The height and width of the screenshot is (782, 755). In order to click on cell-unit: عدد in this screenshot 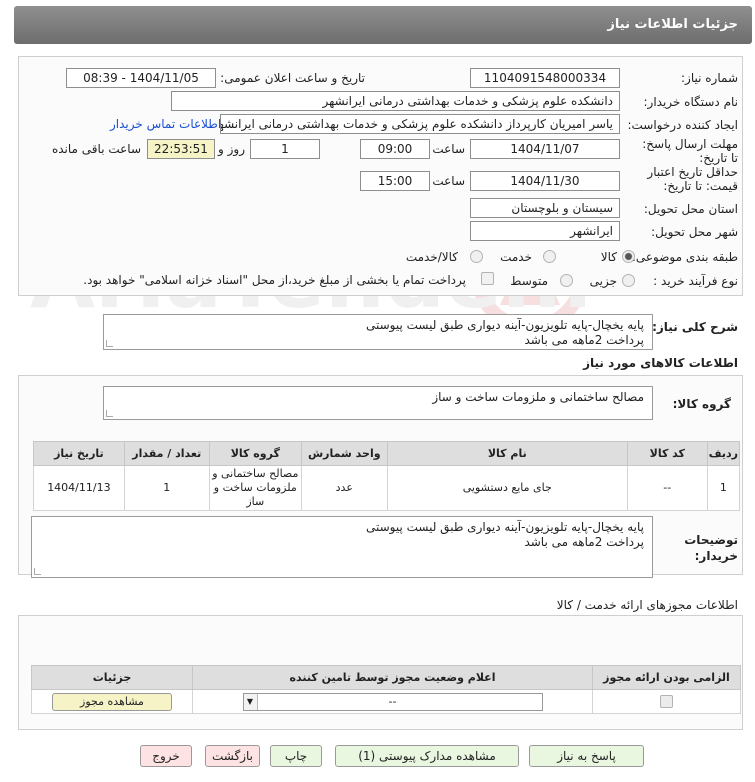, I will do `click(344, 488)`.